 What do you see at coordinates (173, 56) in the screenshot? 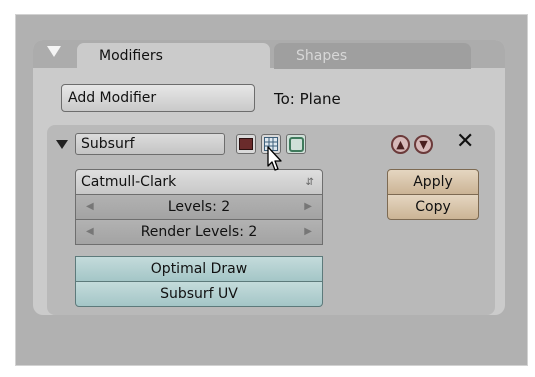
I see `tab-modifiers: Modifiers` at bounding box center [173, 56].